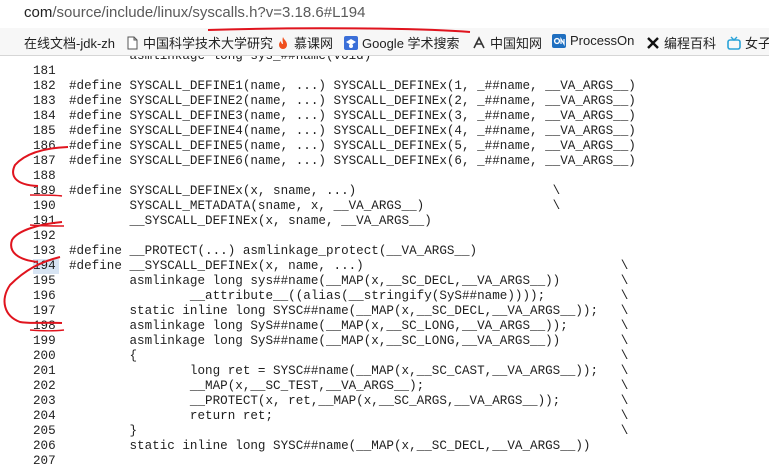 This screenshot has height=464, width=769. What do you see at coordinates (384, 356) in the screenshot?
I see `code-line: 200 { \` at bounding box center [384, 356].